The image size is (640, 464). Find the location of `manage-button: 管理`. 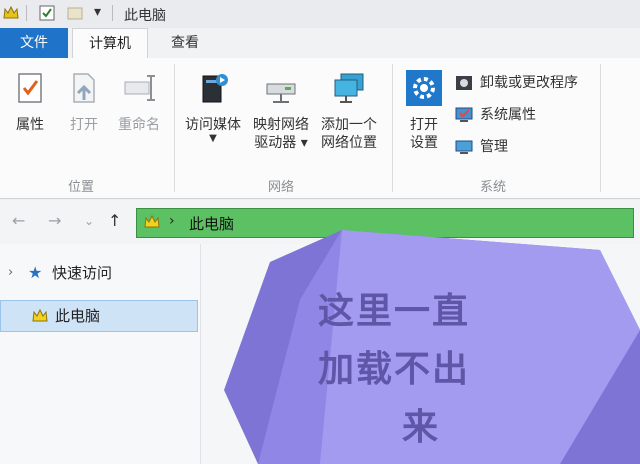

manage-button: 管理 is located at coordinates (481, 147).